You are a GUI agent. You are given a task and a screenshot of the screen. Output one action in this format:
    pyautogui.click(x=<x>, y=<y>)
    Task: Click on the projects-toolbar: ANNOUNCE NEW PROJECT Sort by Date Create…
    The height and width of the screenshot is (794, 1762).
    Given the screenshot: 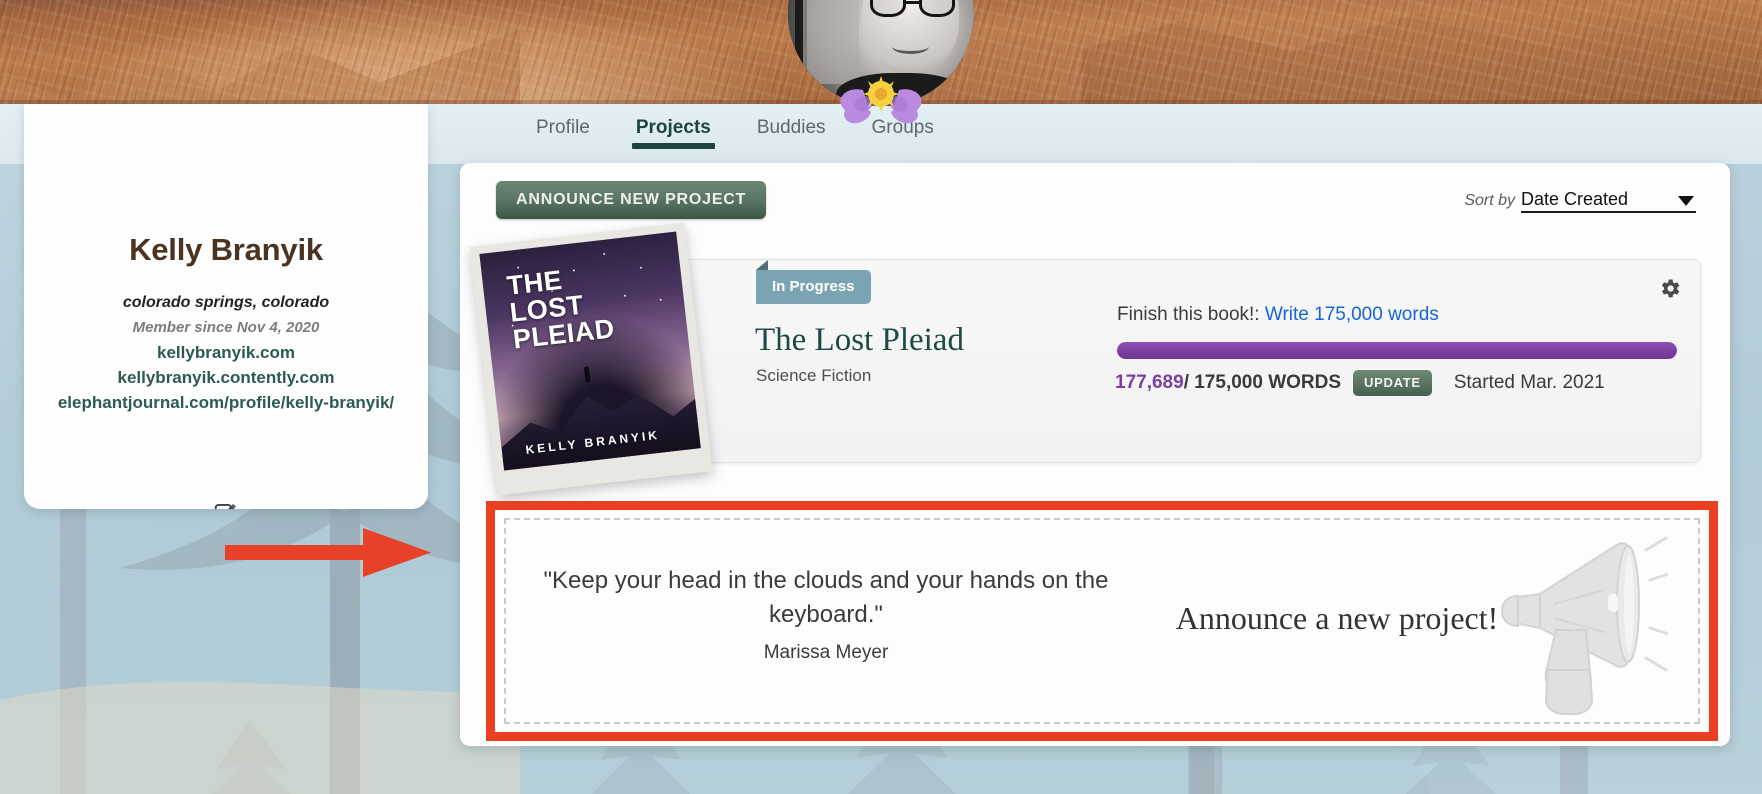 What is the action you would take?
    pyautogui.click(x=1095, y=207)
    